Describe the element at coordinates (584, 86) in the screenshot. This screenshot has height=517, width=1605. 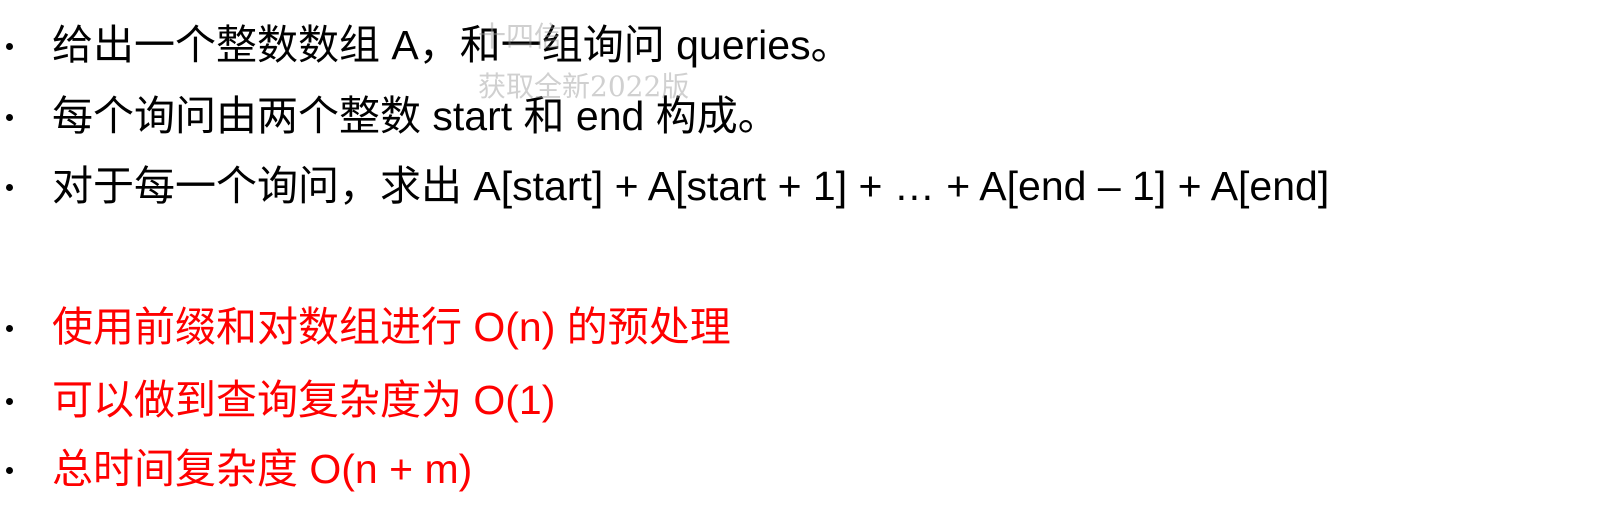
I see `watermark-line-2: 获取全新2022版` at that location.